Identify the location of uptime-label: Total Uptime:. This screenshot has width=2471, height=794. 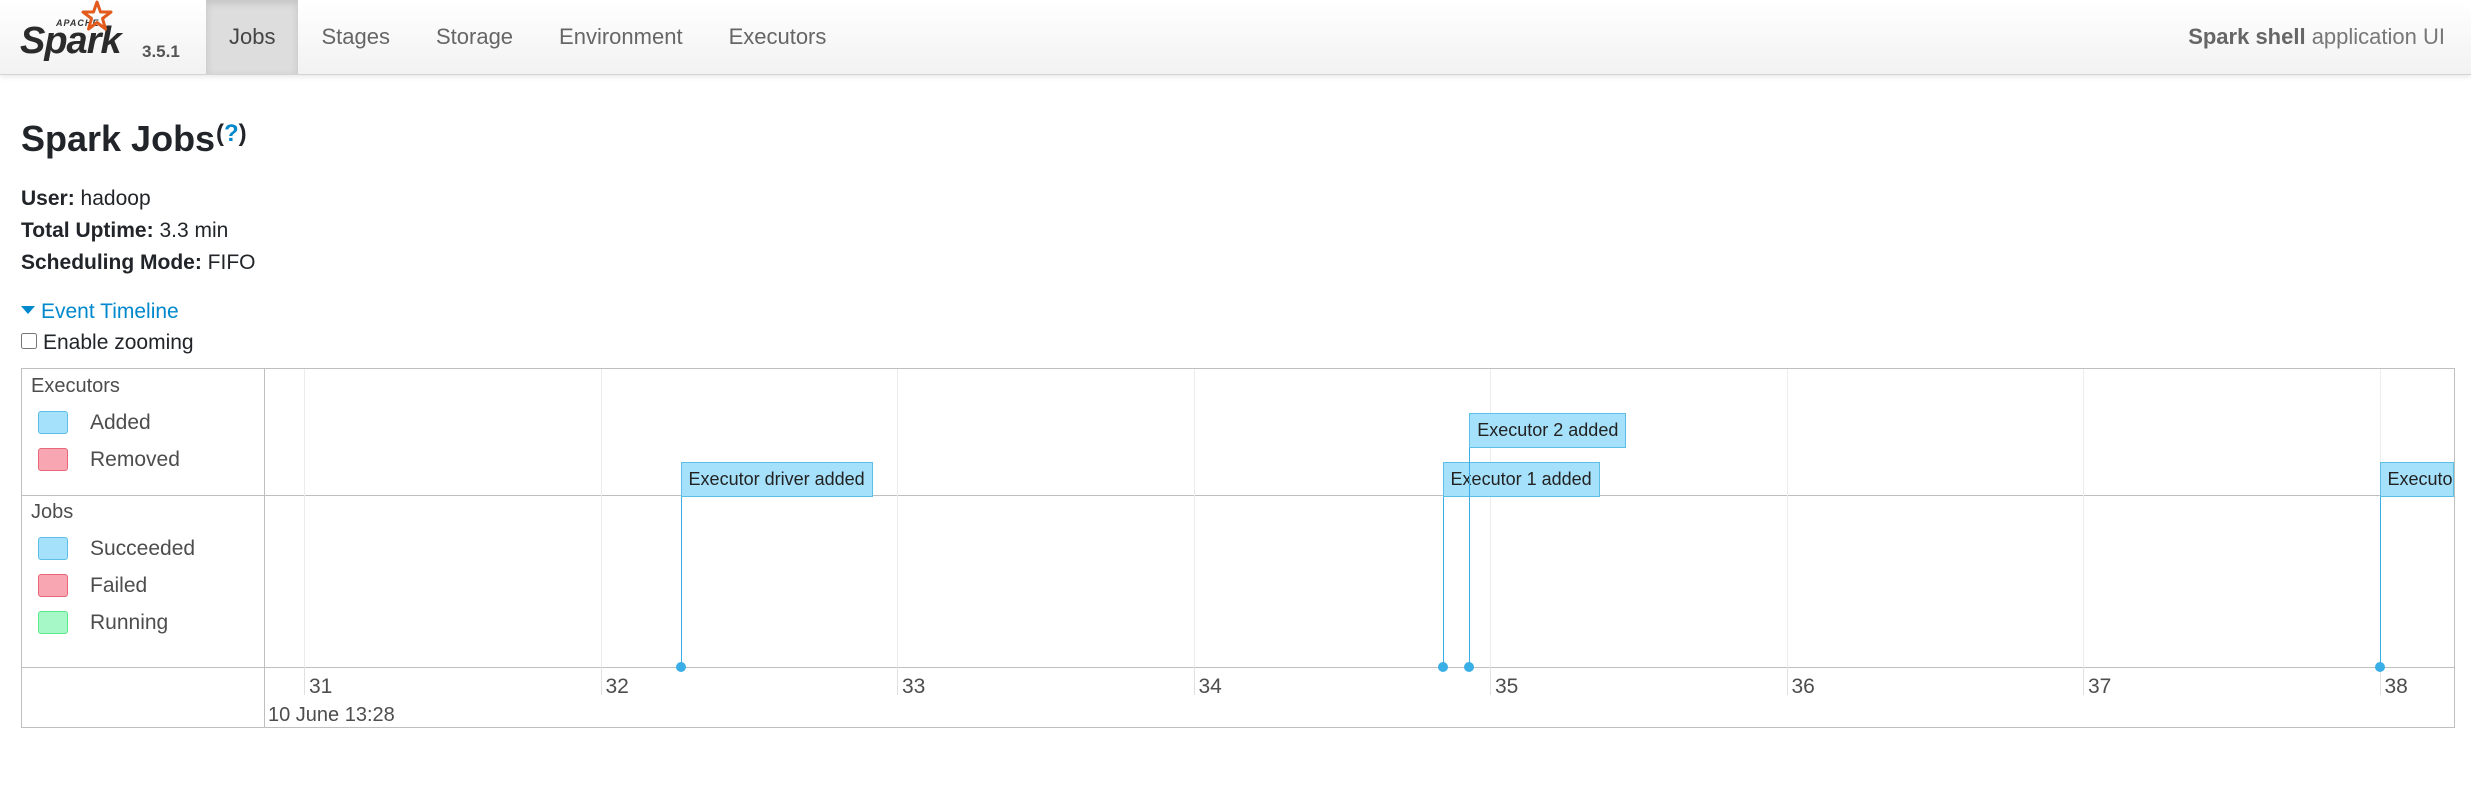
(87, 230).